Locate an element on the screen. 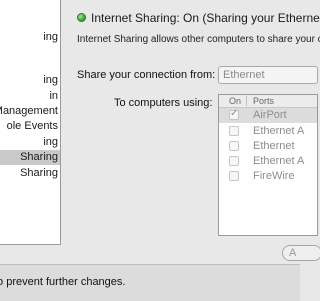 This screenshot has width=320, height=301. column-divider is located at coordinates (246, 101).